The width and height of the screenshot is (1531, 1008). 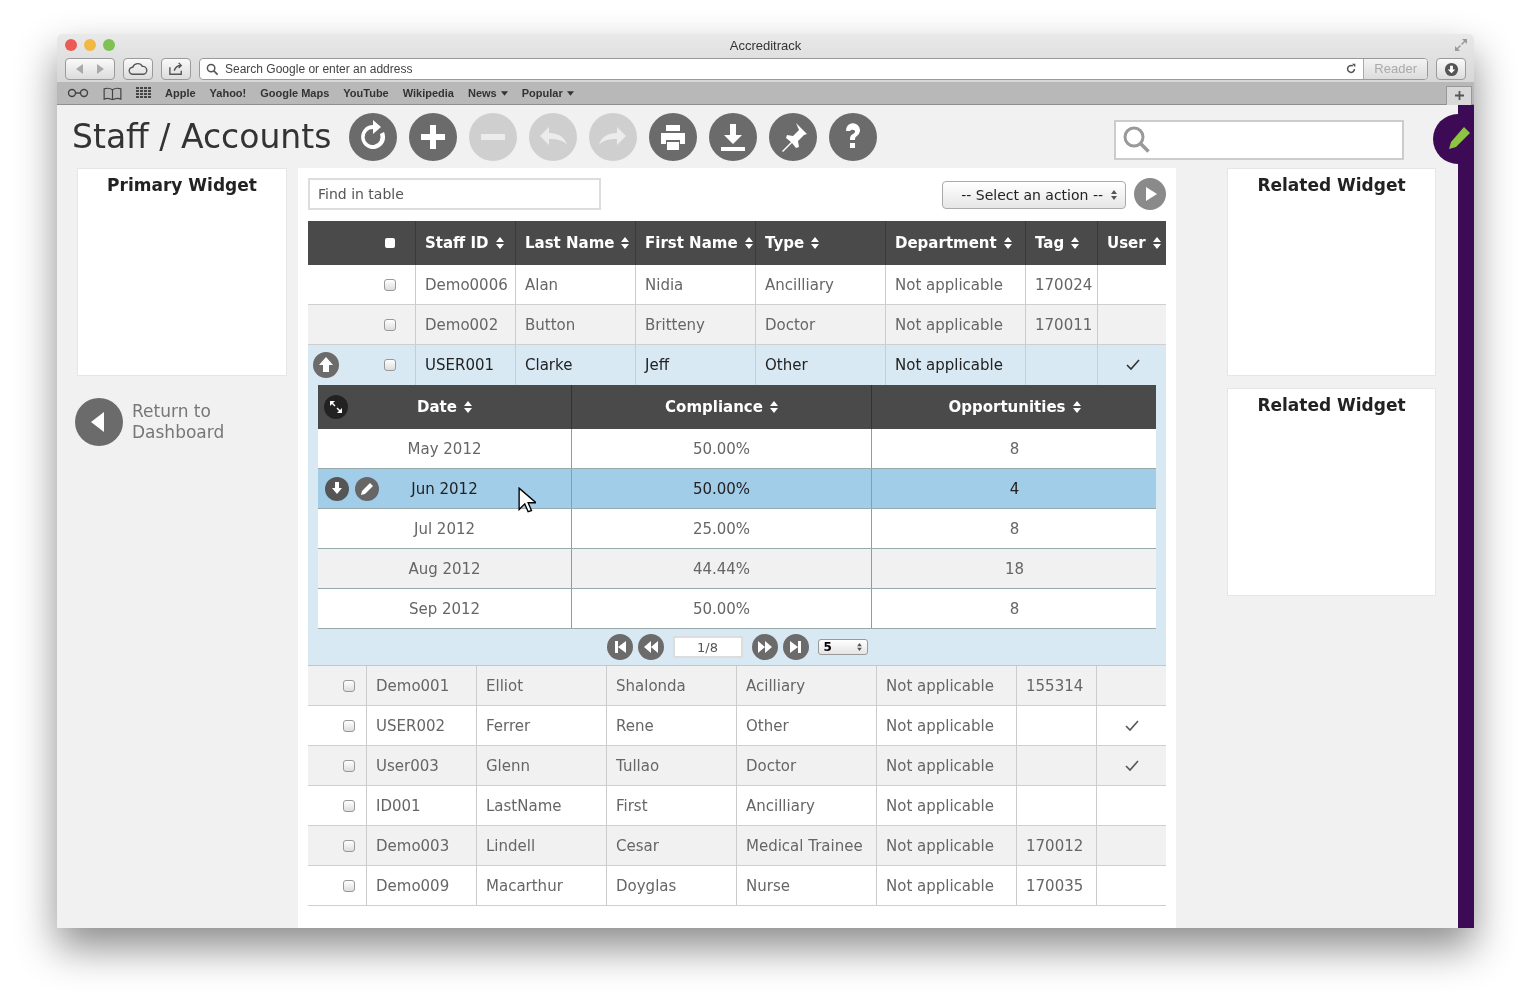 What do you see at coordinates (421, 845) in the screenshot?
I see `table-cell: Demo003` at bounding box center [421, 845].